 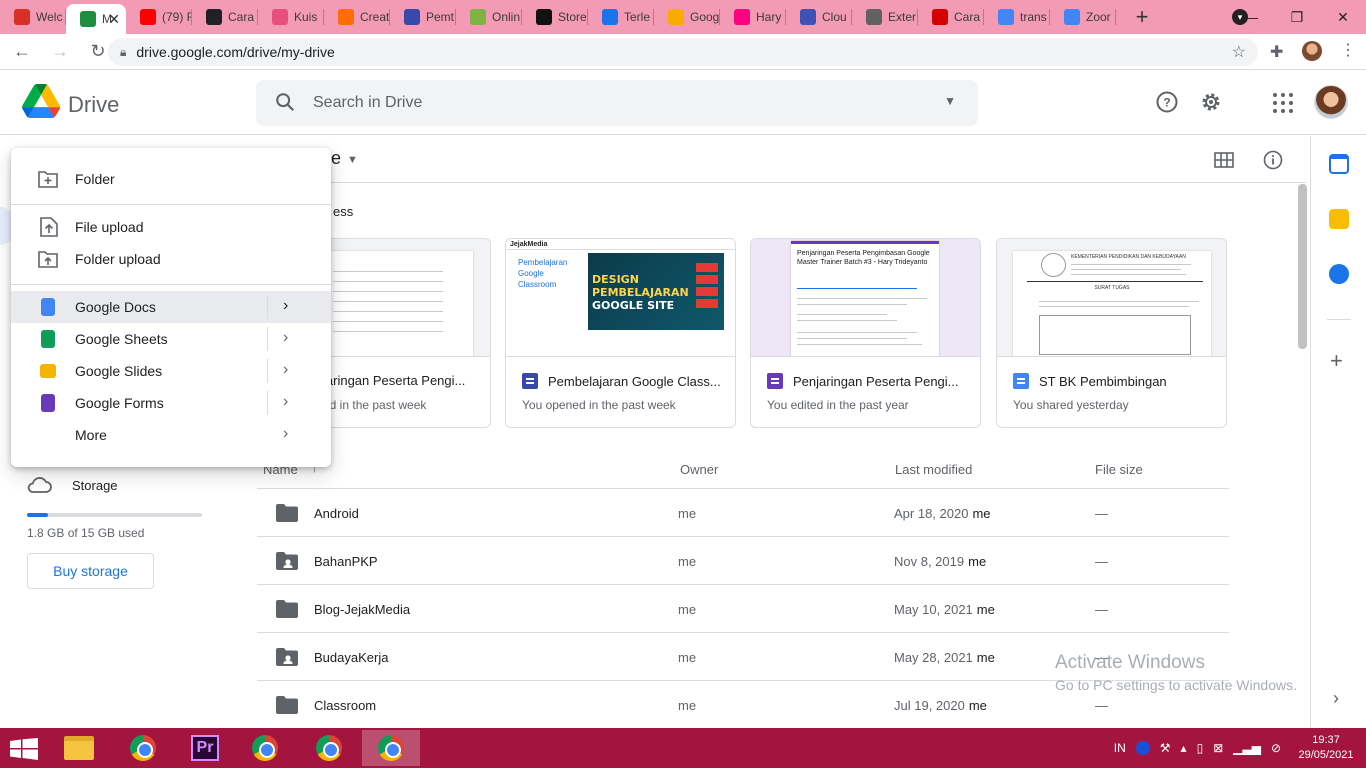 I want to click on address-bar: 🔒︎ drive.google.com/drive/my-drive ☆, so click(x=683, y=52).